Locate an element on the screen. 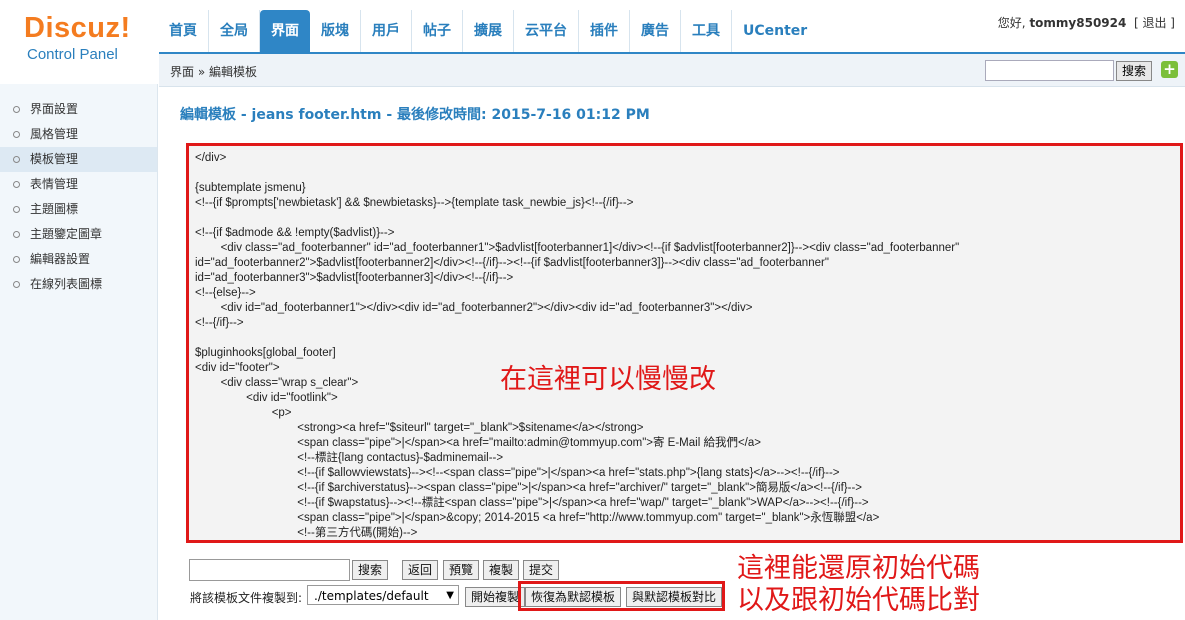 The height and width of the screenshot is (620, 1185). sidebar-item-thread-stamps: 主題鑒定圖章 is located at coordinates (78, 234).